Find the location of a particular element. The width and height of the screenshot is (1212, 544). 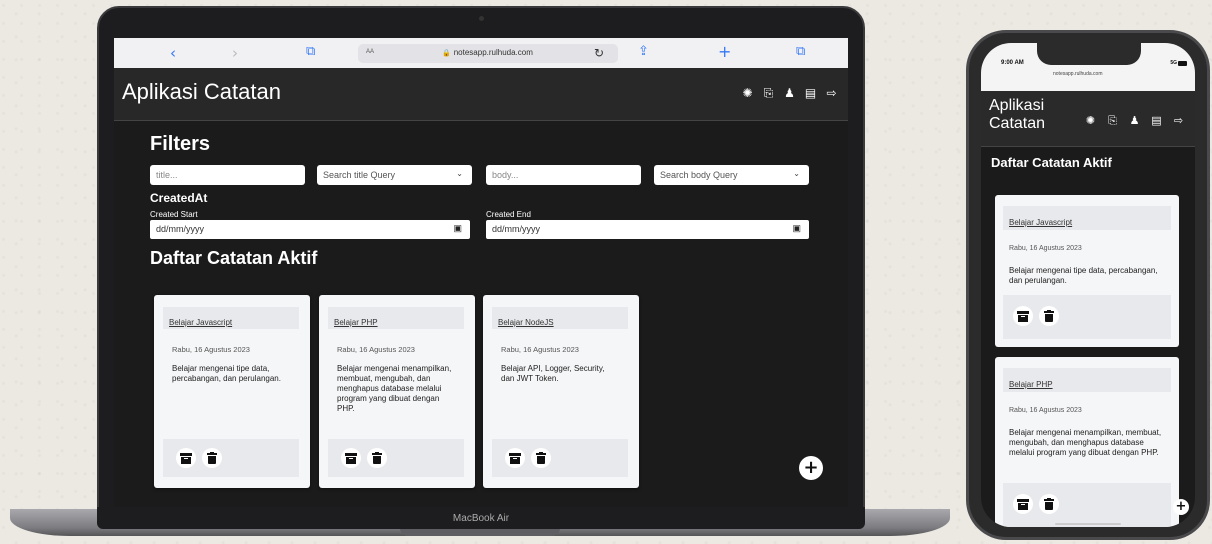

created-start-label: Created Start is located at coordinates (174, 214).